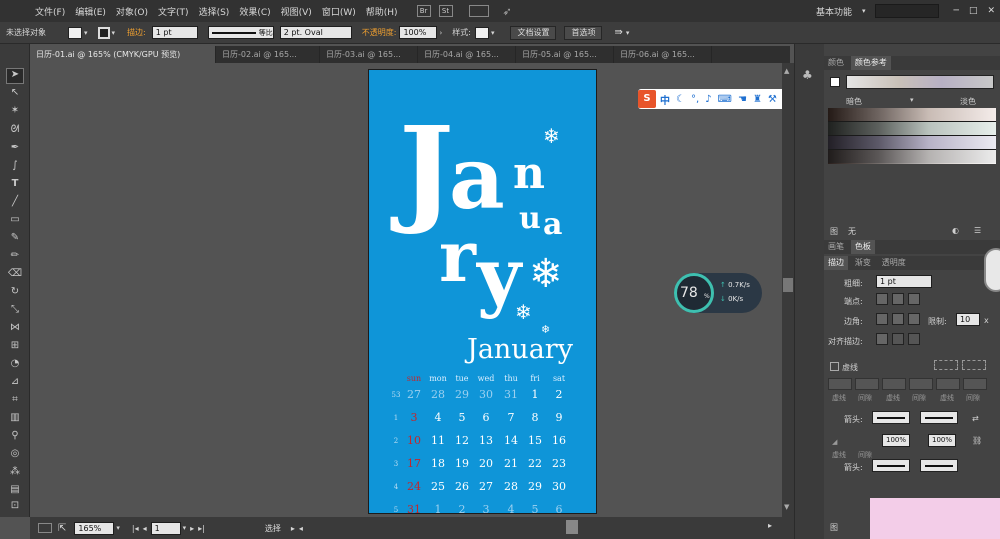 This screenshot has height=539, width=1000. I want to click on variable-width-profile: 等比, so click(240, 32).